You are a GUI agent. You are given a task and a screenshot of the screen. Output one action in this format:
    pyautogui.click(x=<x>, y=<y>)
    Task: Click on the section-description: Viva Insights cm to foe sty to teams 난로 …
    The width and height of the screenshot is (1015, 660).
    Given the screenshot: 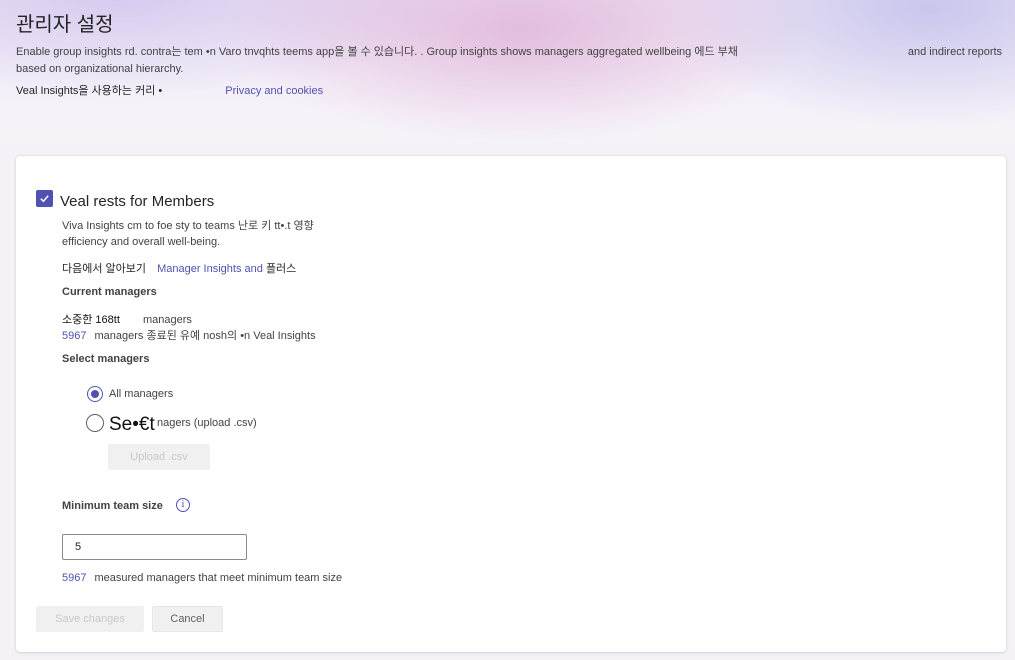 What is the action you would take?
    pyautogui.click(x=512, y=234)
    